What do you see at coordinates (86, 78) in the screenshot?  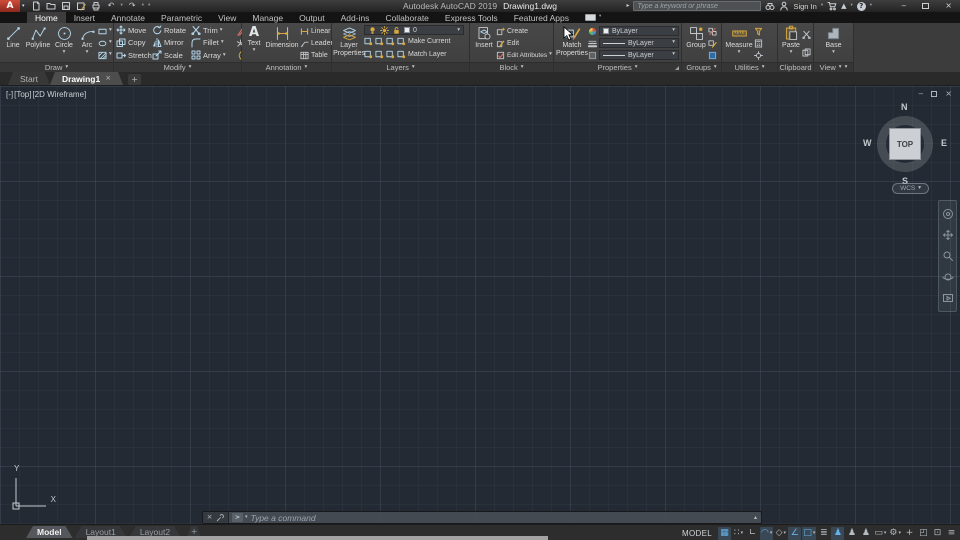 I see `file-tab-drawing1: Drawing1 ×` at bounding box center [86, 78].